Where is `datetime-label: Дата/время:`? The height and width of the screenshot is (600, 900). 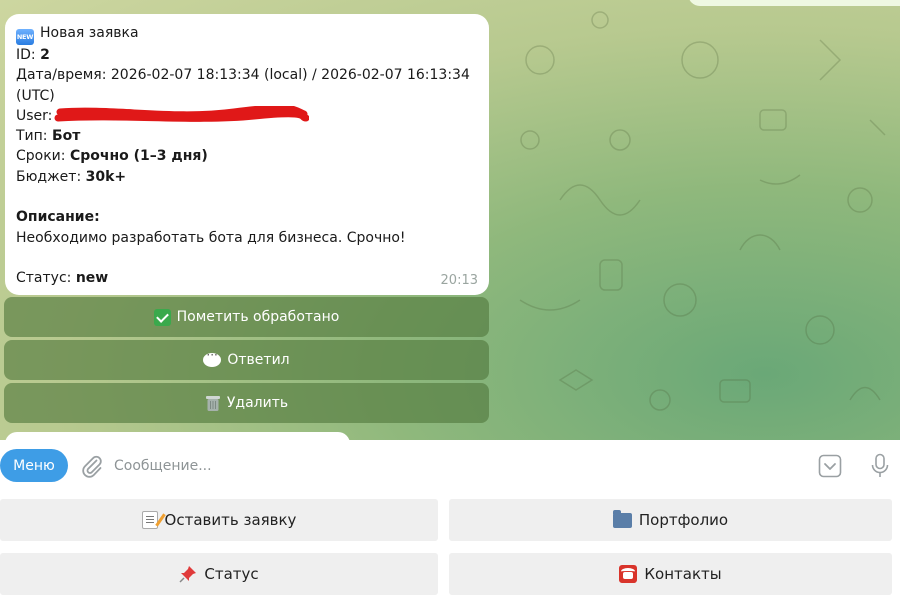
datetime-label: Дата/время: is located at coordinates (61, 75).